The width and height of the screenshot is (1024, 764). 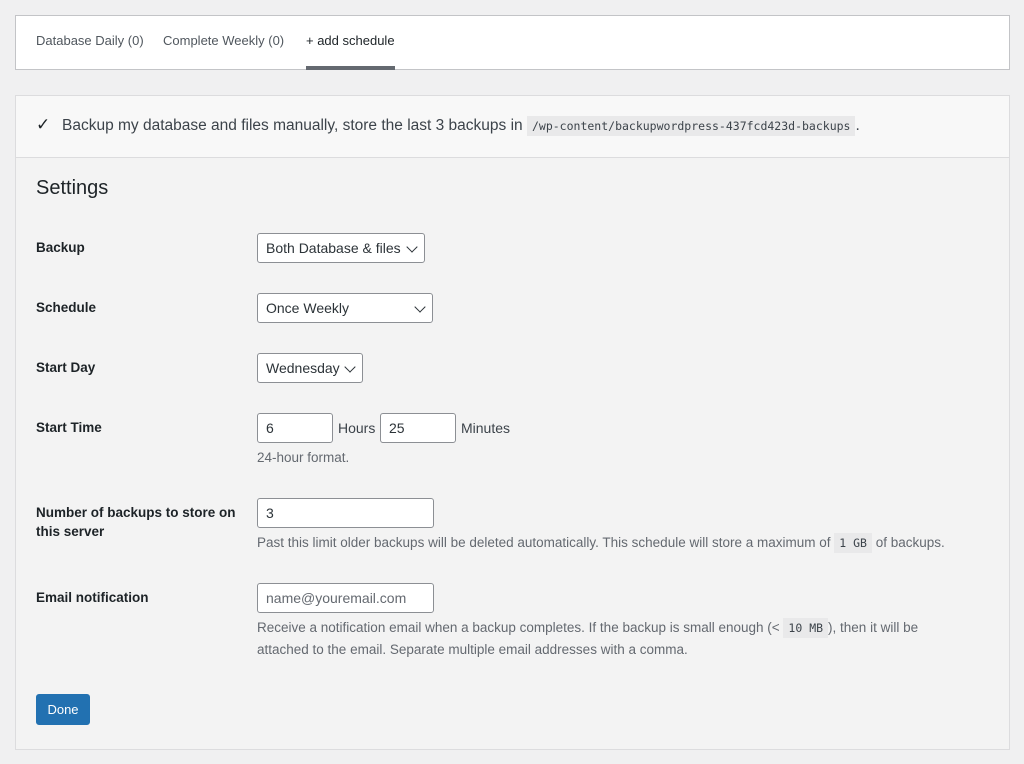 I want to click on hours-unit-label: Hours, so click(x=357, y=428).